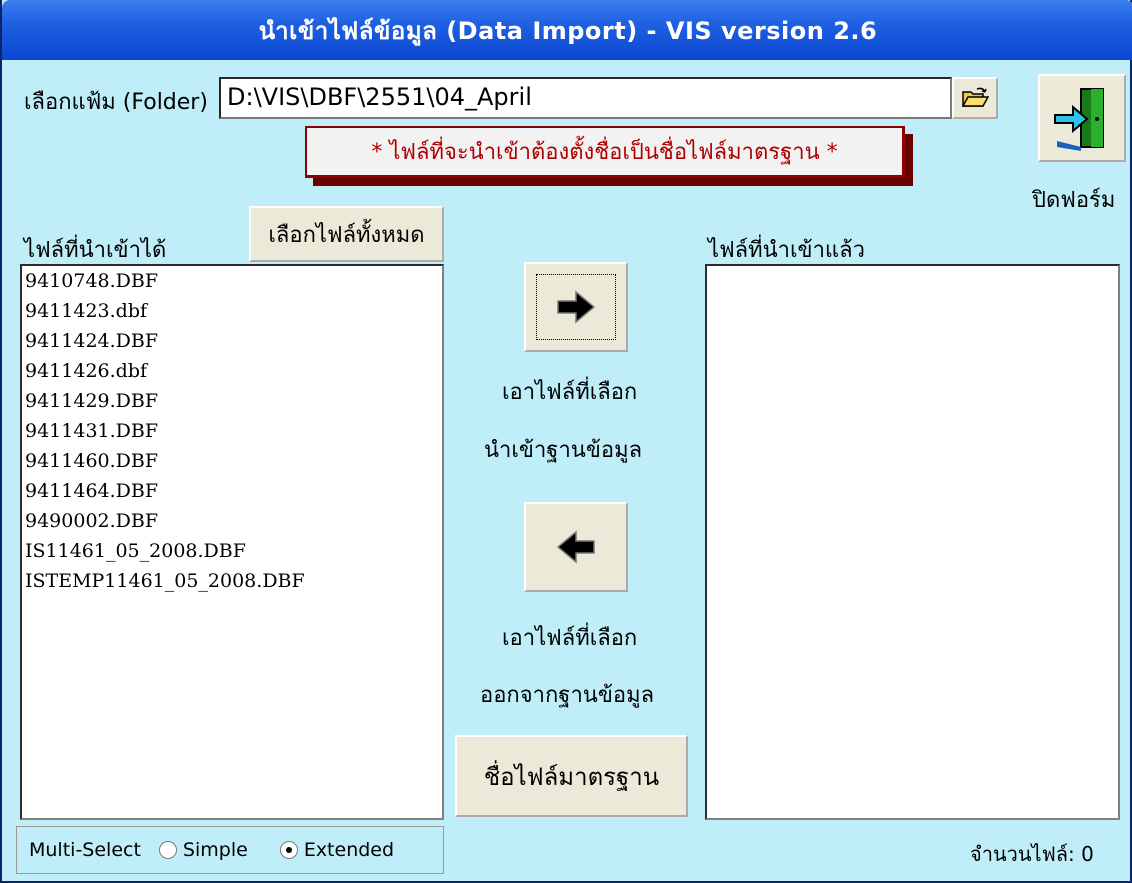 Image resolution: width=1132 pixels, height=883 pixels. I want to click on multiselect-label: Multi-Select, so click(85, 850).